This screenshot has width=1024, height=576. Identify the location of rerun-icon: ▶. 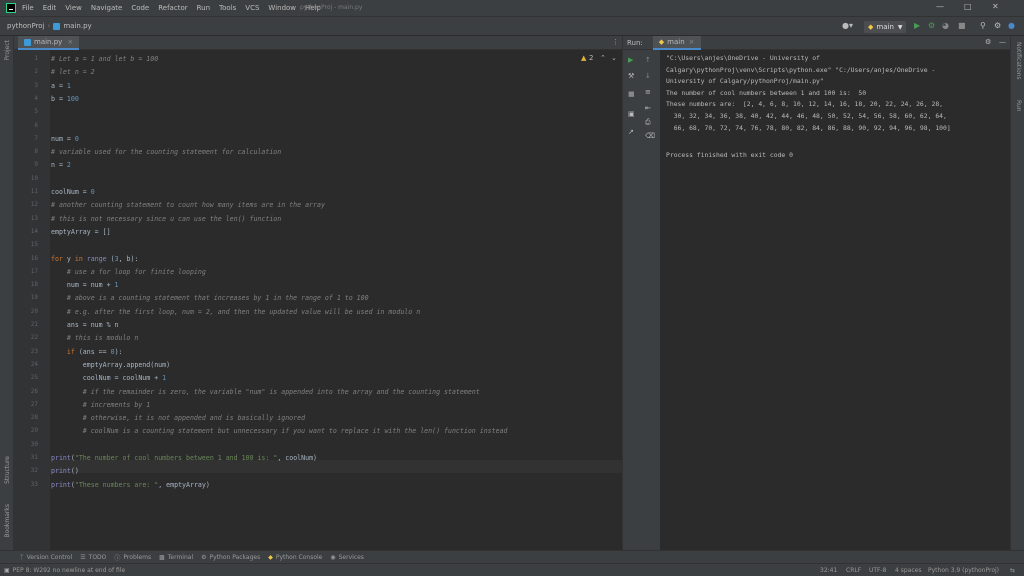
(630, 60).